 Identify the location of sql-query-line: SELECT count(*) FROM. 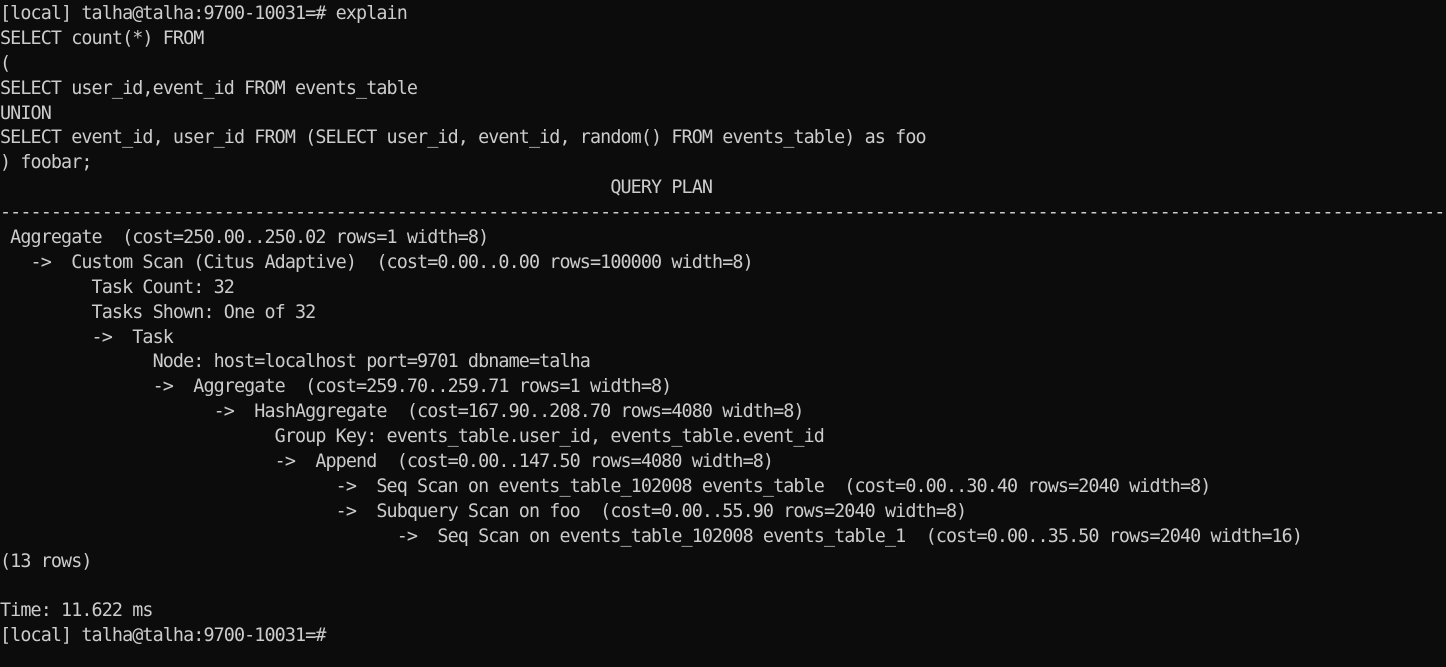
(102, 38).